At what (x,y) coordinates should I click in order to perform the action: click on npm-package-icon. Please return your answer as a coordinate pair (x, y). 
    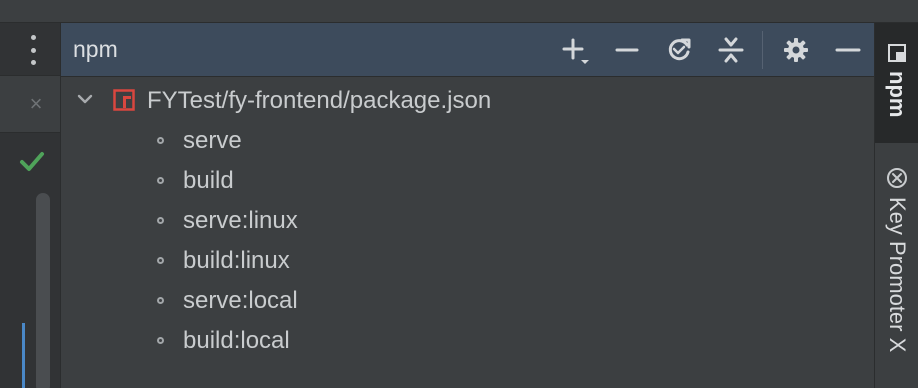
    Looking at the image, I should click on (124, 100).